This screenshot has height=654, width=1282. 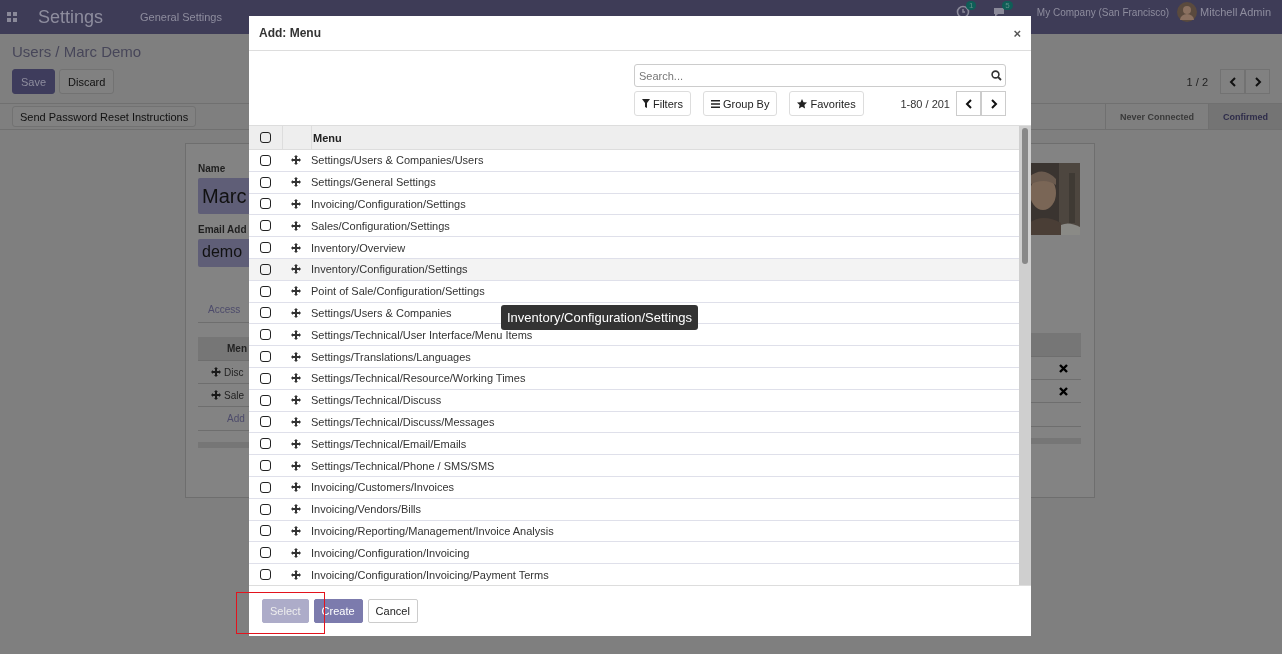 What do you see at coordinates (382, 487) in the screenshot?
I see `table-cell: Invoicing/Customers/Invoices` at bounding box center [382, 487].